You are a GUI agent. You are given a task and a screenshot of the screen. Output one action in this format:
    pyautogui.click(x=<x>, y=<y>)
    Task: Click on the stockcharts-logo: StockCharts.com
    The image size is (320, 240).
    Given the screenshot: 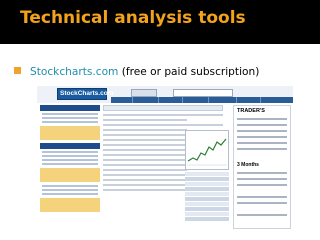 What is the action you would take?
    pyautogui.click(x=85, y=94)
    